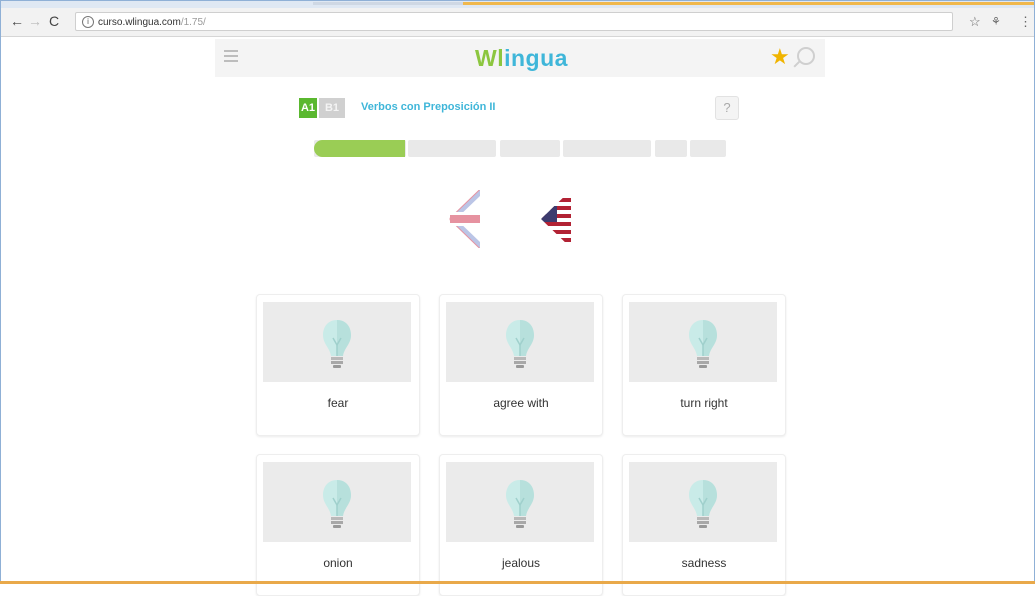 The width and height of the screenshot is (1035, 596). I want to click on word-card: fear, so click(338, 365).